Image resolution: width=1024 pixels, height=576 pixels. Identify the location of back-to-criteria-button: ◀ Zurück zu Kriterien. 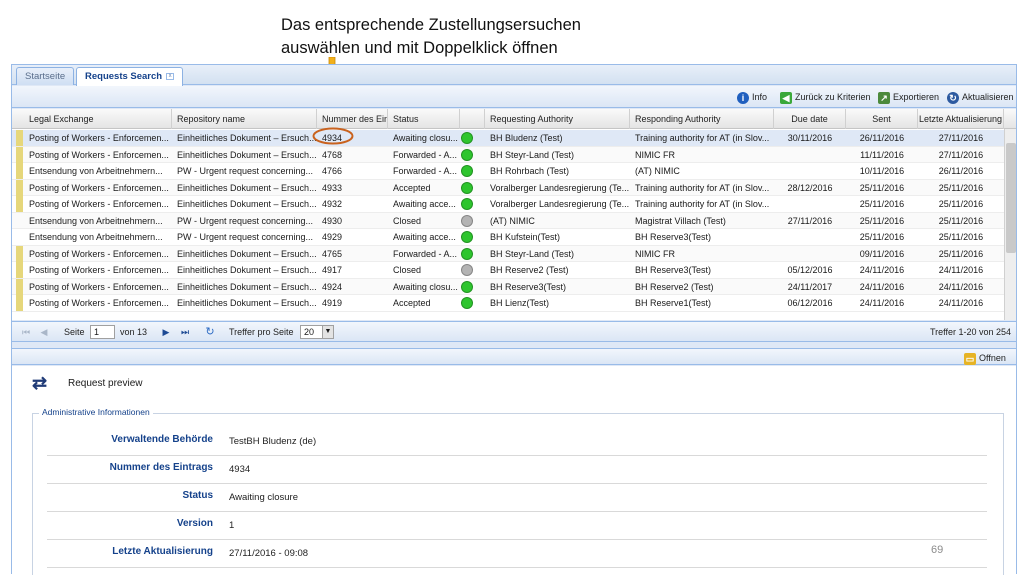
(825, 97).